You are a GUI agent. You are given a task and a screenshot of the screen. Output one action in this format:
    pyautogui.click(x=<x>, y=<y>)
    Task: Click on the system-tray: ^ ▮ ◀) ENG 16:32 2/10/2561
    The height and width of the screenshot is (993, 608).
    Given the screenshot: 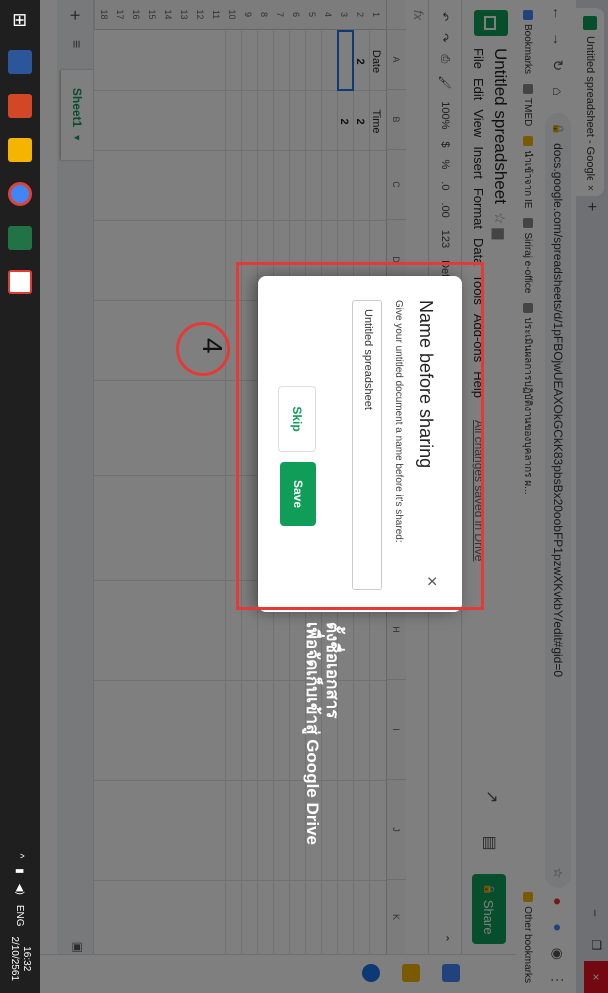 What is the action you would take?
    pyautogui.click(x=20, y=923)
    